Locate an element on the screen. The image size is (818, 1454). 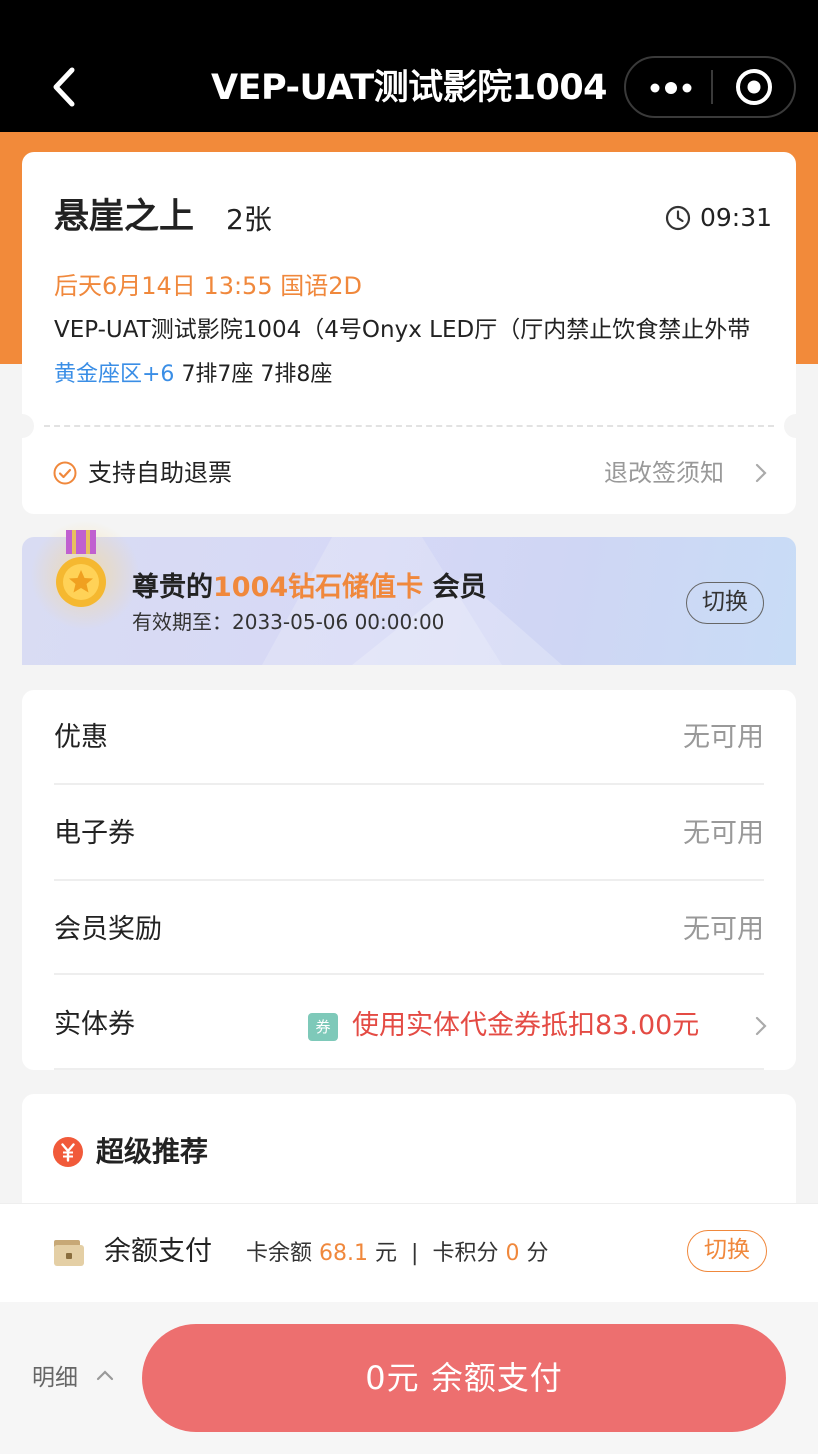
payment-method-label: 余额支付 is located at coordinates (158, 1251).